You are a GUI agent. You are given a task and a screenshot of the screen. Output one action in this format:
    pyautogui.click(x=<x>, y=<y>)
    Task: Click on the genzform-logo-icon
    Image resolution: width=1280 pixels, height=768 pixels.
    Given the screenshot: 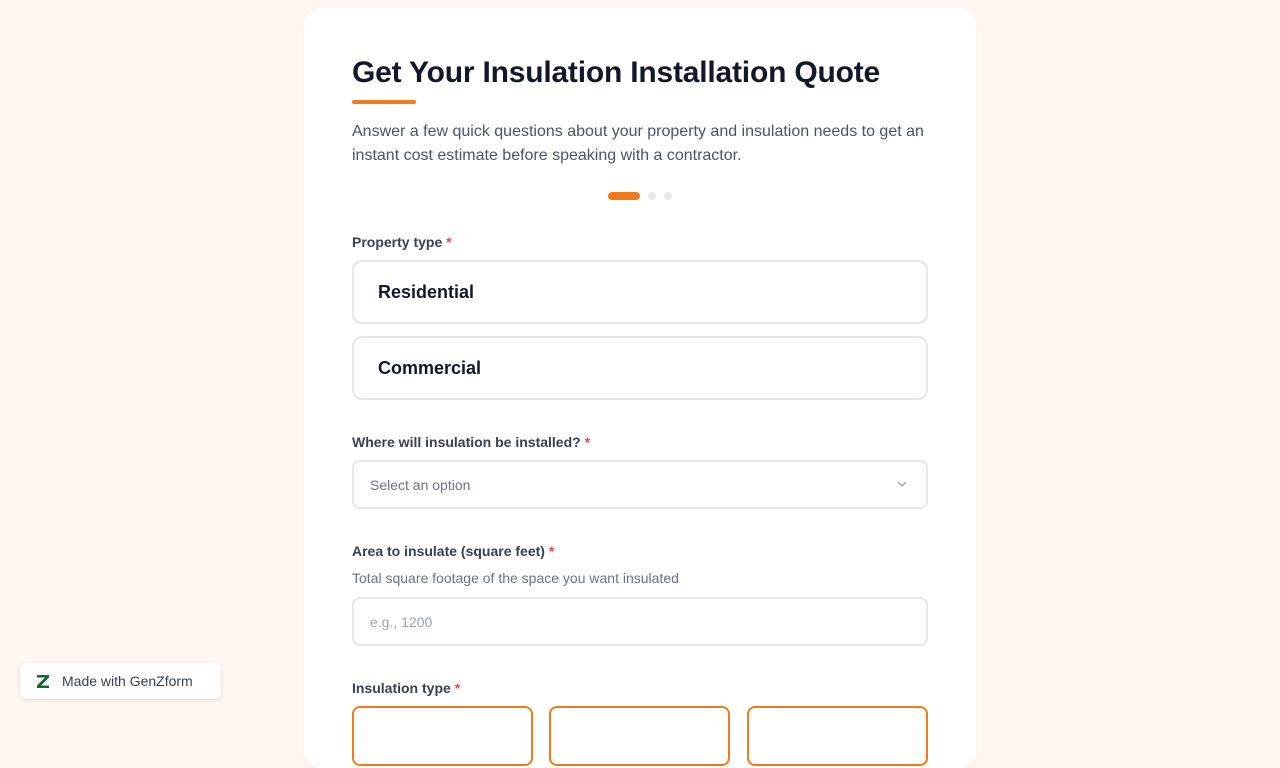 What is the action you would take?
    pyautogui.click(x=43, y=681)
    